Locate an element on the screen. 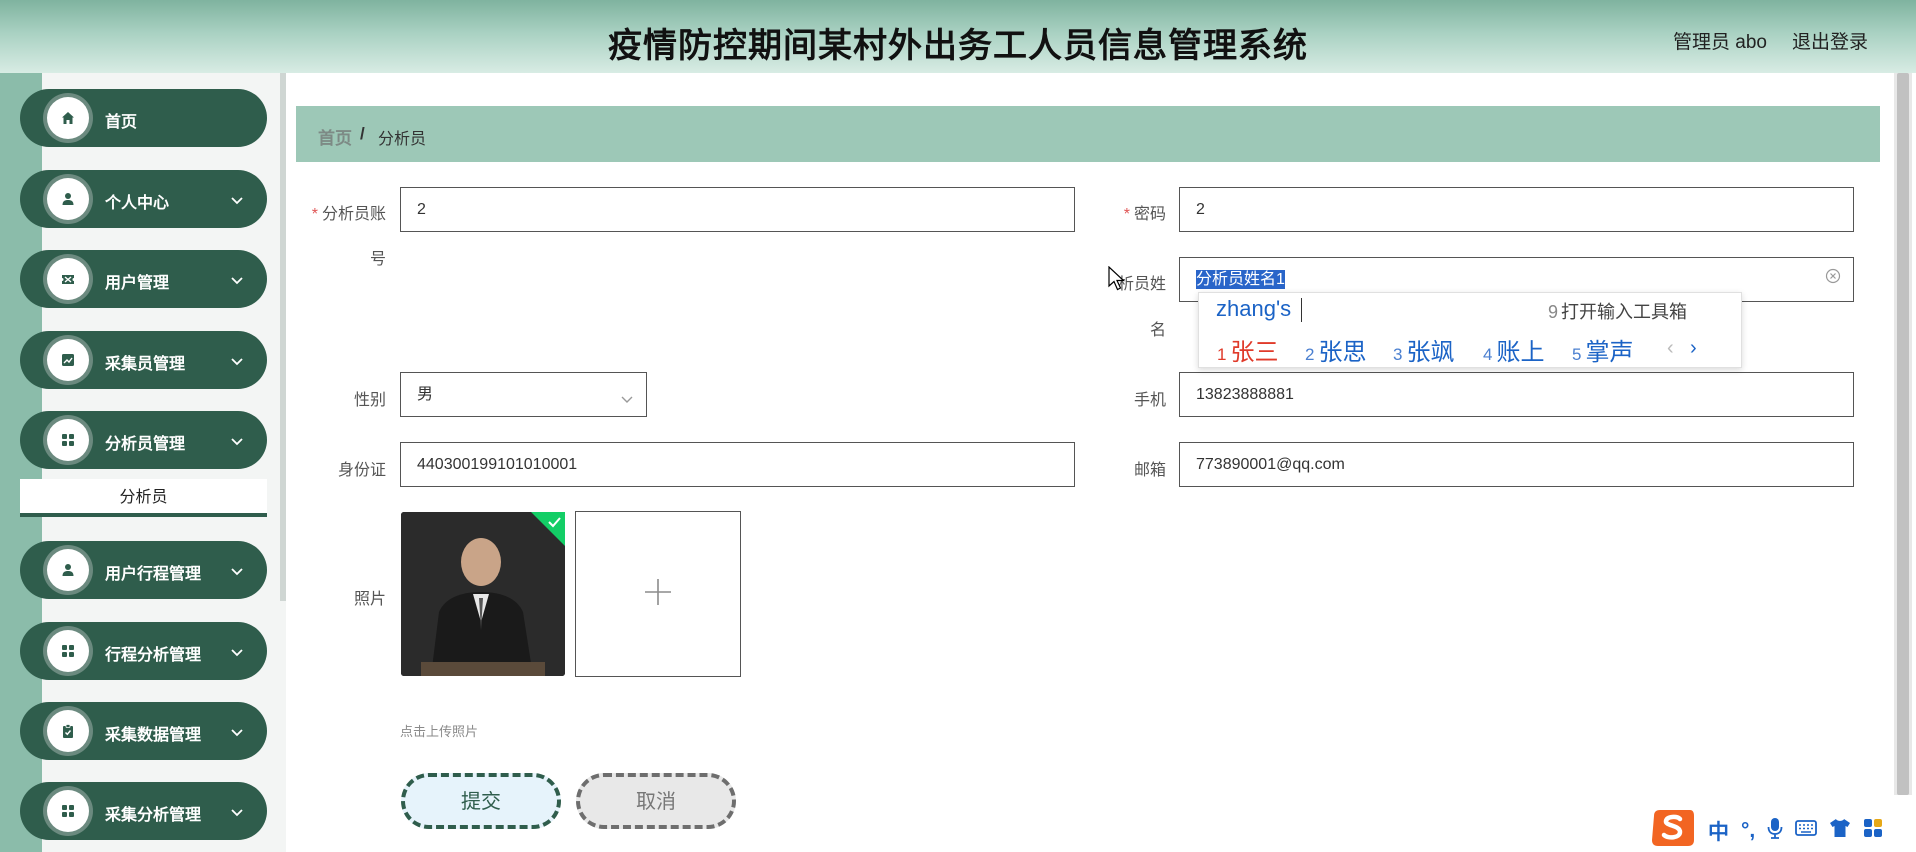 This screenshot has width=1916, height=852. idcard-input: 440300199101010001 is located at coordinates (737, 464).